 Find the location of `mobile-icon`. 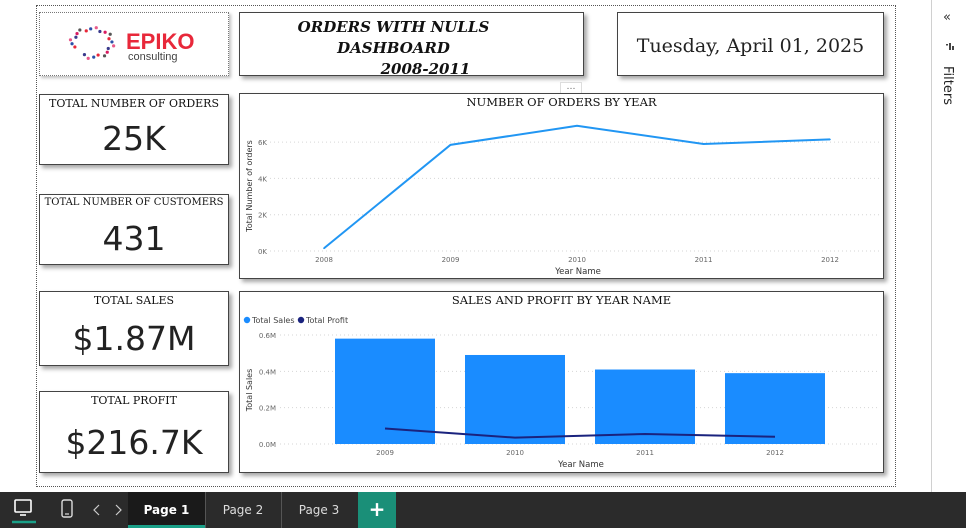

mobile-icon is located at coordinates (67, 509).